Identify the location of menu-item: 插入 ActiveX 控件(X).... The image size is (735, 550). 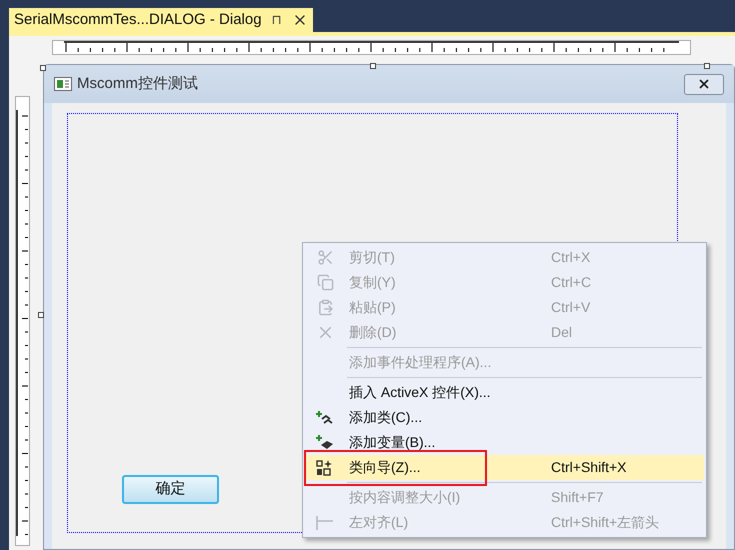
(504, 392).